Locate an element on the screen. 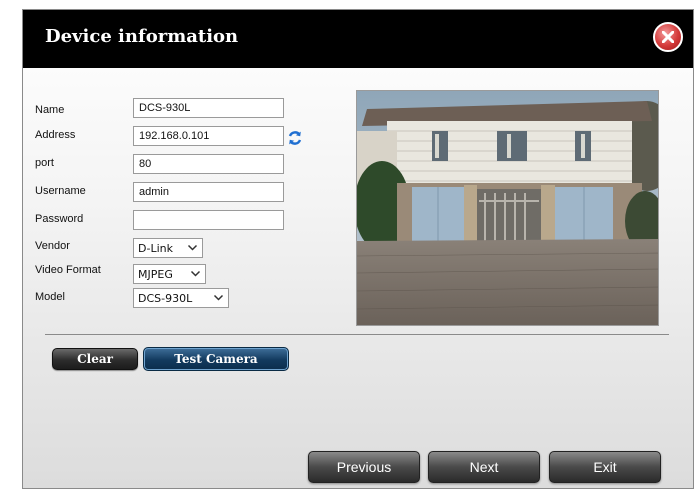  vendor-value: D-Link is located at coordinates (155, 248).